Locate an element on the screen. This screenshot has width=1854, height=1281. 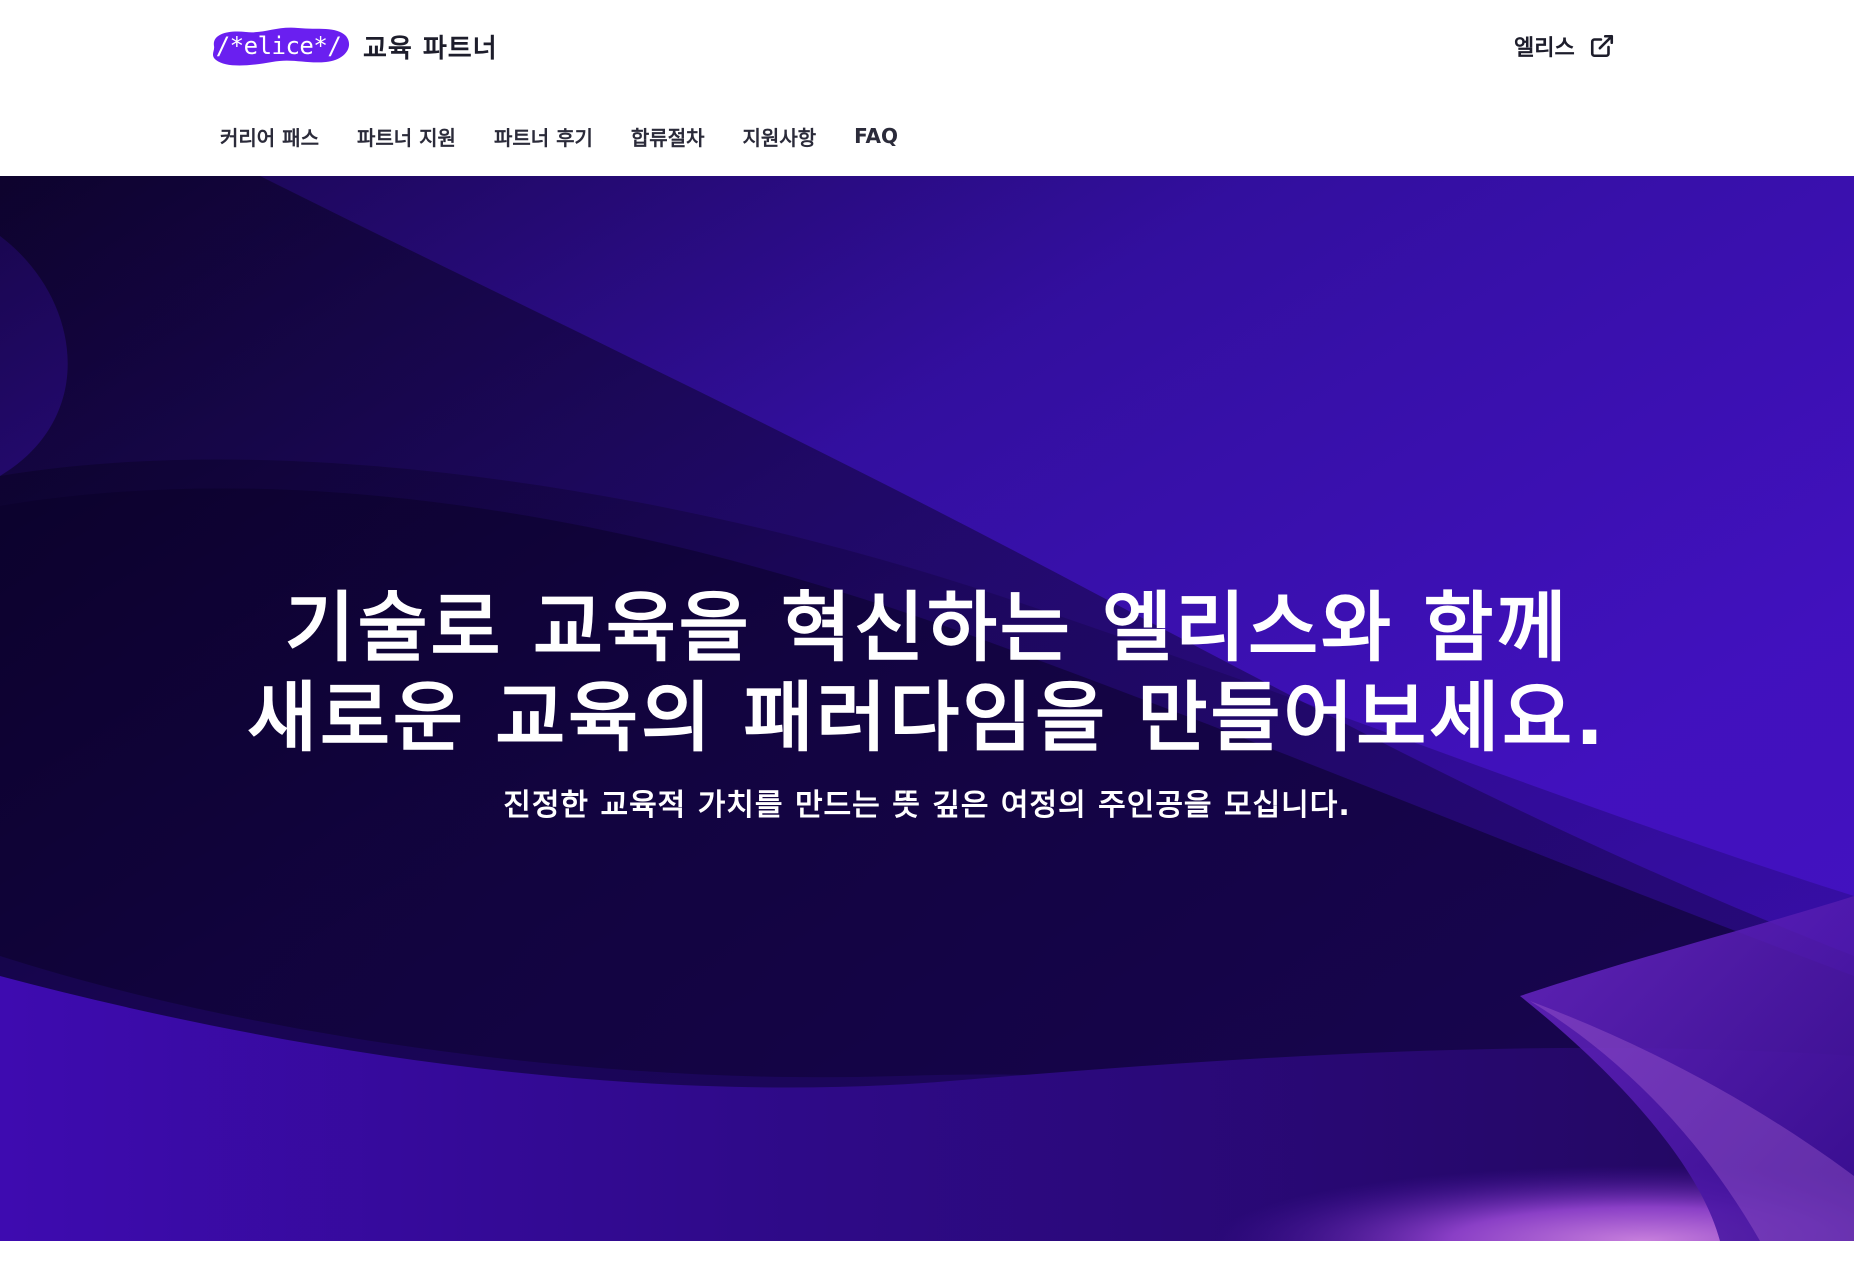
elice-external-link: 엘리스 is located at coordinates (1564, 46).